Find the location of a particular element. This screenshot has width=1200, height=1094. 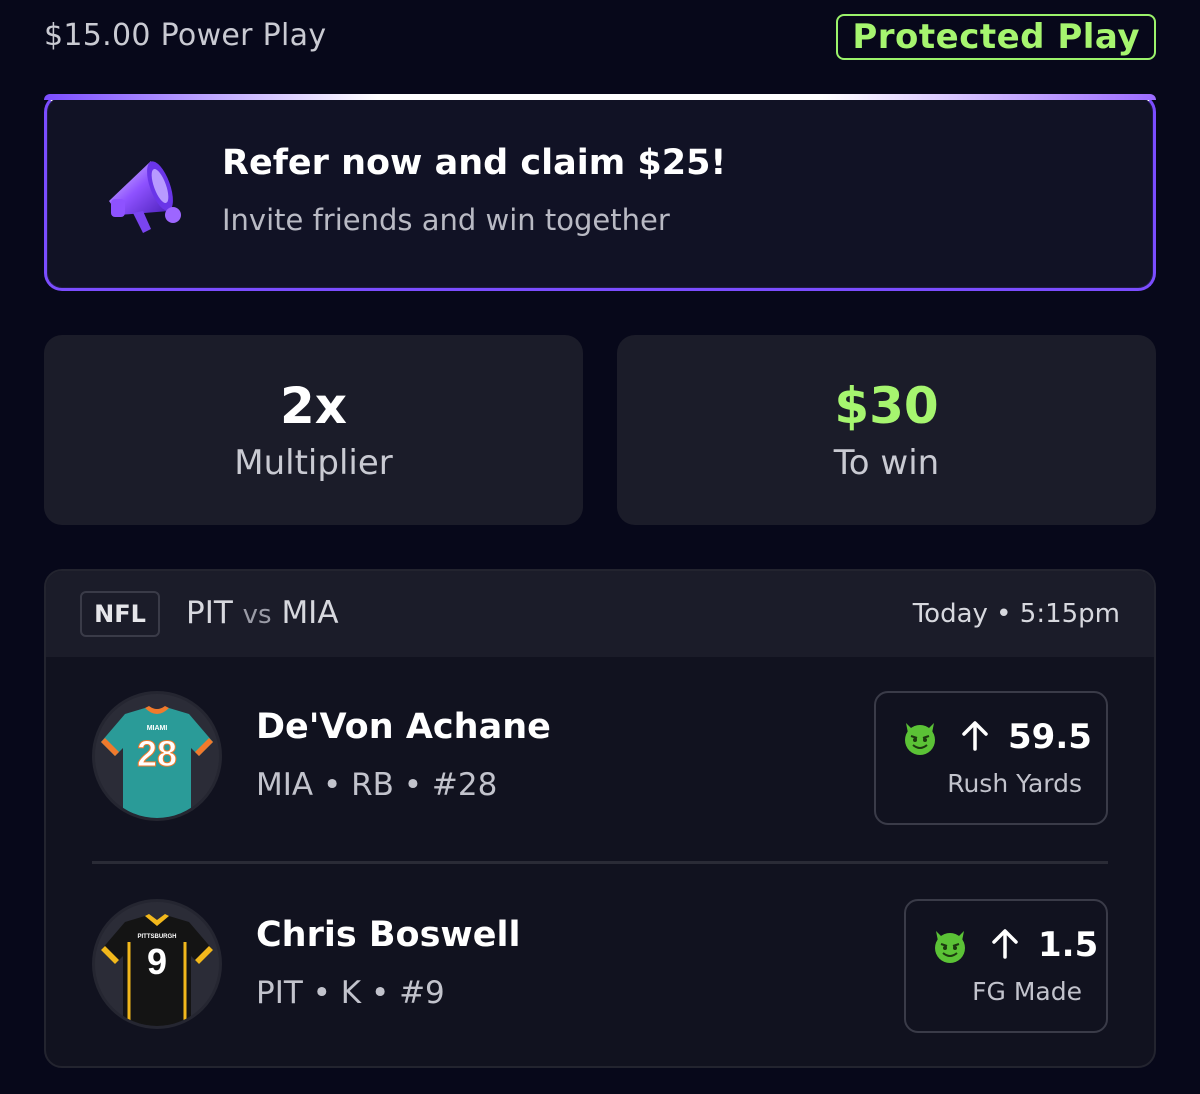

pick-stat-label: FG Made is located at coordinates (1027, 991).